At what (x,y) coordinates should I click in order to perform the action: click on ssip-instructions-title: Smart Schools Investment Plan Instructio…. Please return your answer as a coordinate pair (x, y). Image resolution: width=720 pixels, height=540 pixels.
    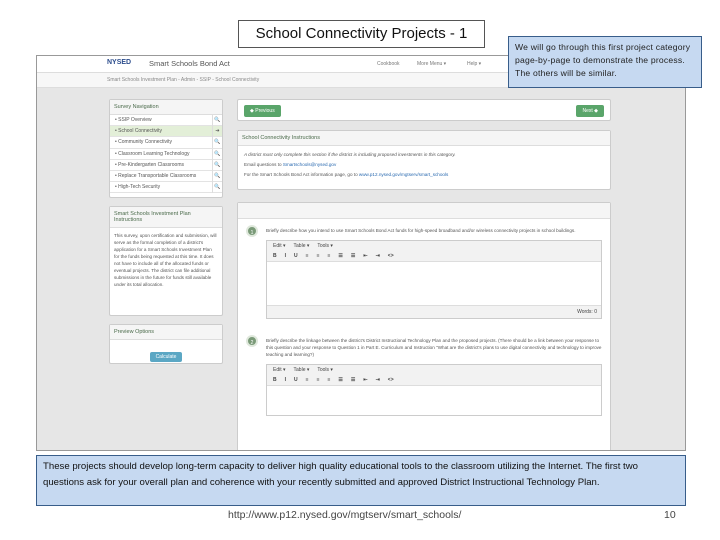
    Looking at the image, I should click on (166, 217).